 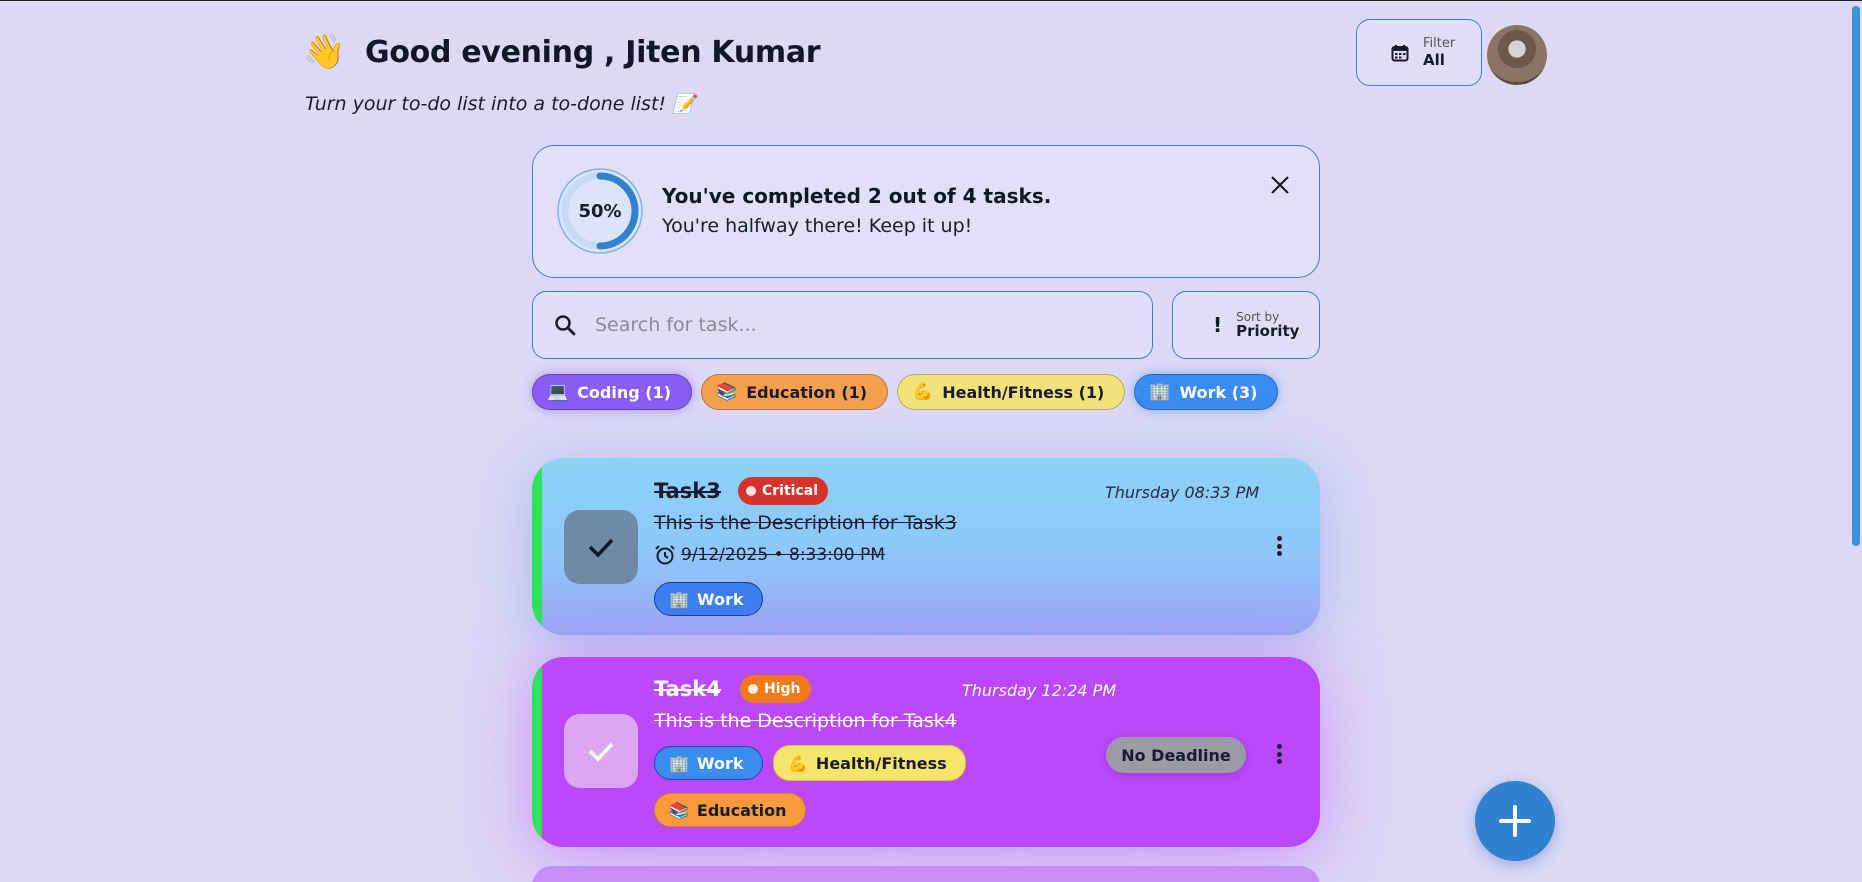 I want to click on greeting-row: 👋 Good evening , Jiten Kumar, so click(x=562, y=52).